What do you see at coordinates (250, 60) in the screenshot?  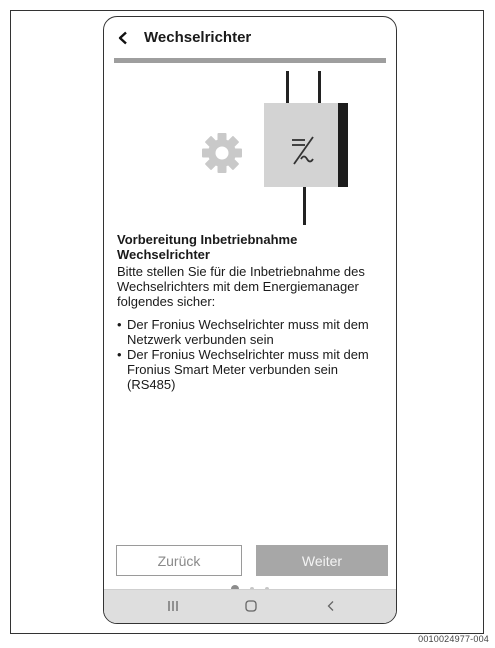 I see `header-divider` at bounding box center [250, 60].